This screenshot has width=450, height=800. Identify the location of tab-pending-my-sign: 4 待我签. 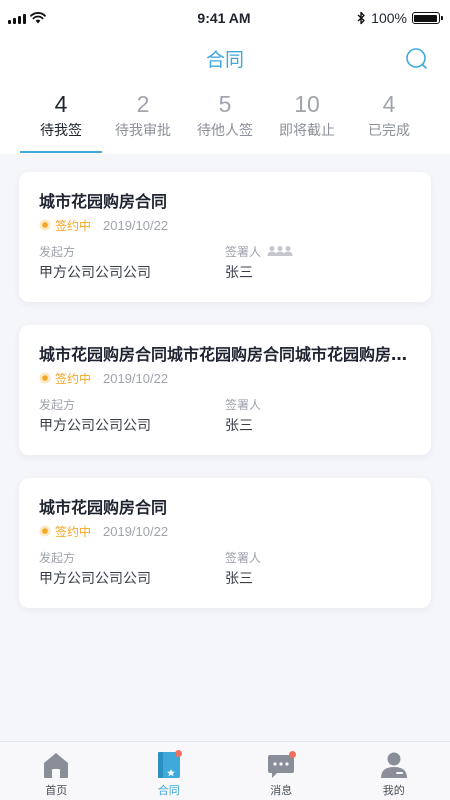
(61, 117).